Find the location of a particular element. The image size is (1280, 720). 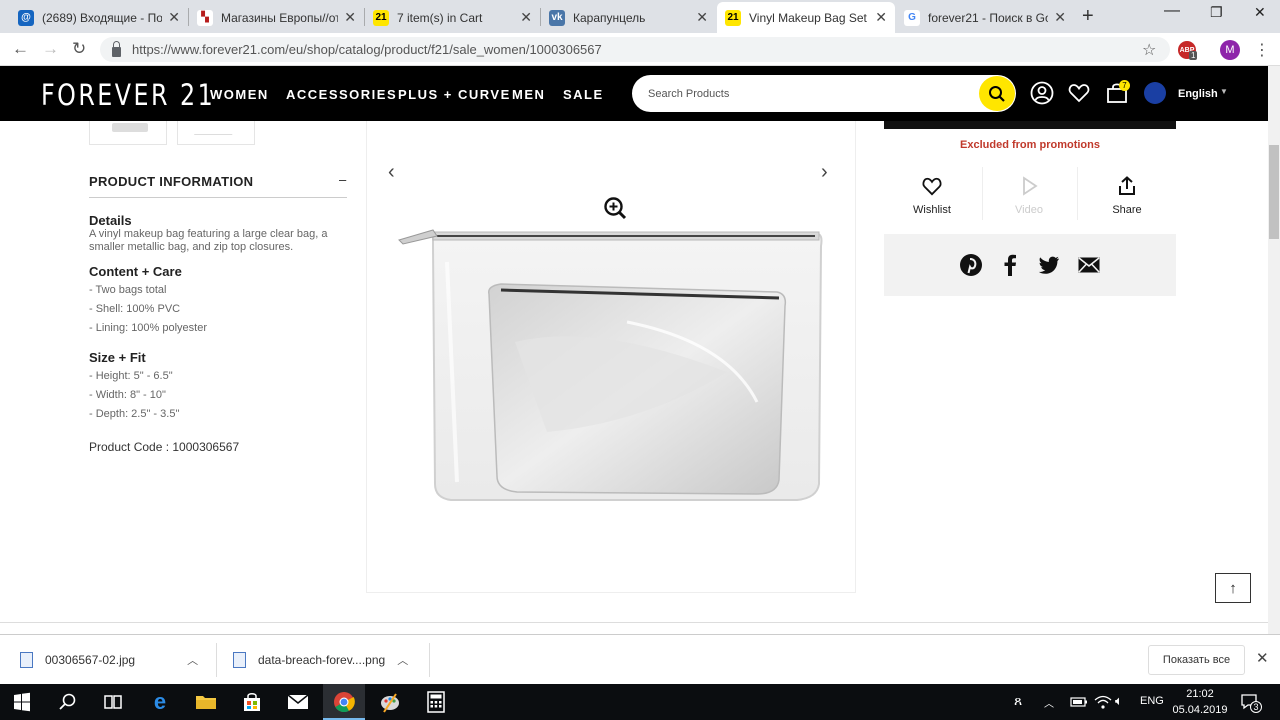

mail-app-icon is located at coordinates (298, 702).